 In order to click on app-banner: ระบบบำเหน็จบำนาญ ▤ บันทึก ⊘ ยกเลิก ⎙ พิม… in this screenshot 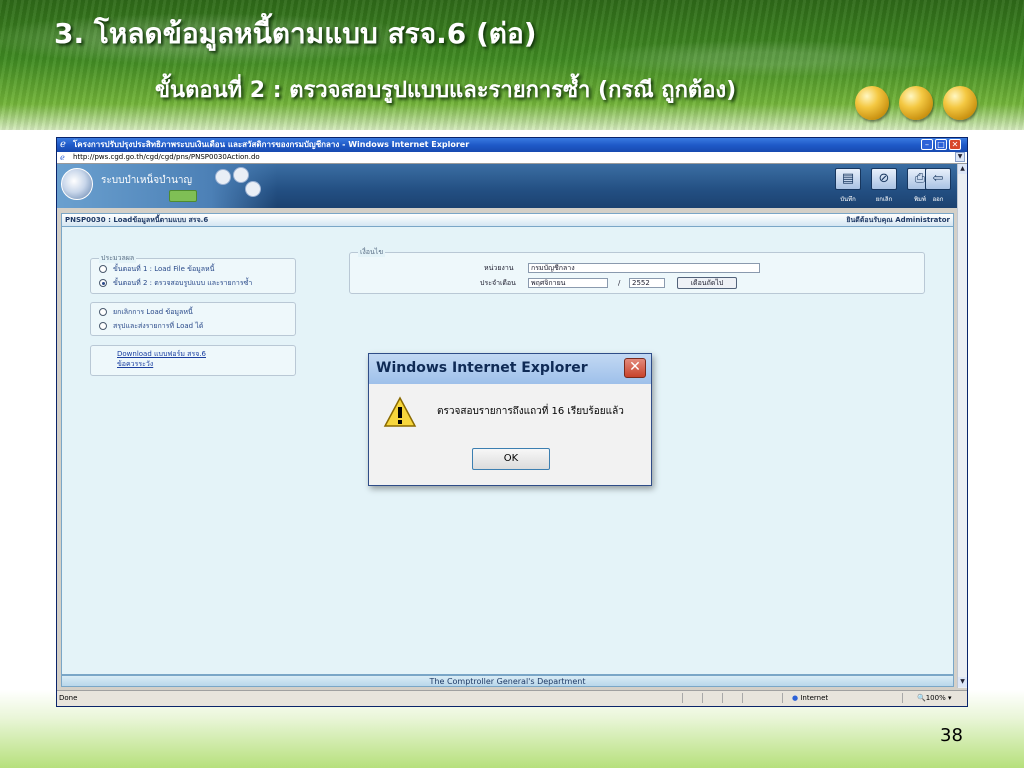, I will do `click(507, 186)`.